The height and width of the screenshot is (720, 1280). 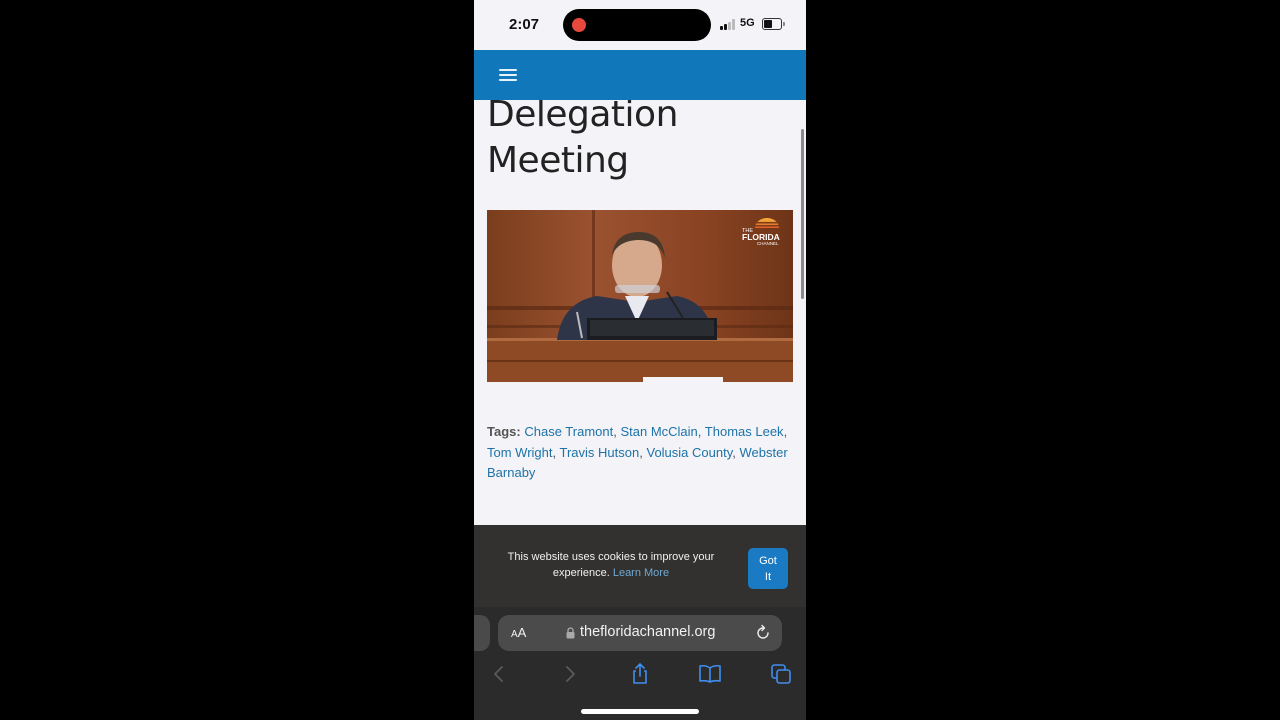 What do you see at coordinates (558, 160) in the screenshot?
I see `title-line: Meeting` at bounding box center [558, 160].